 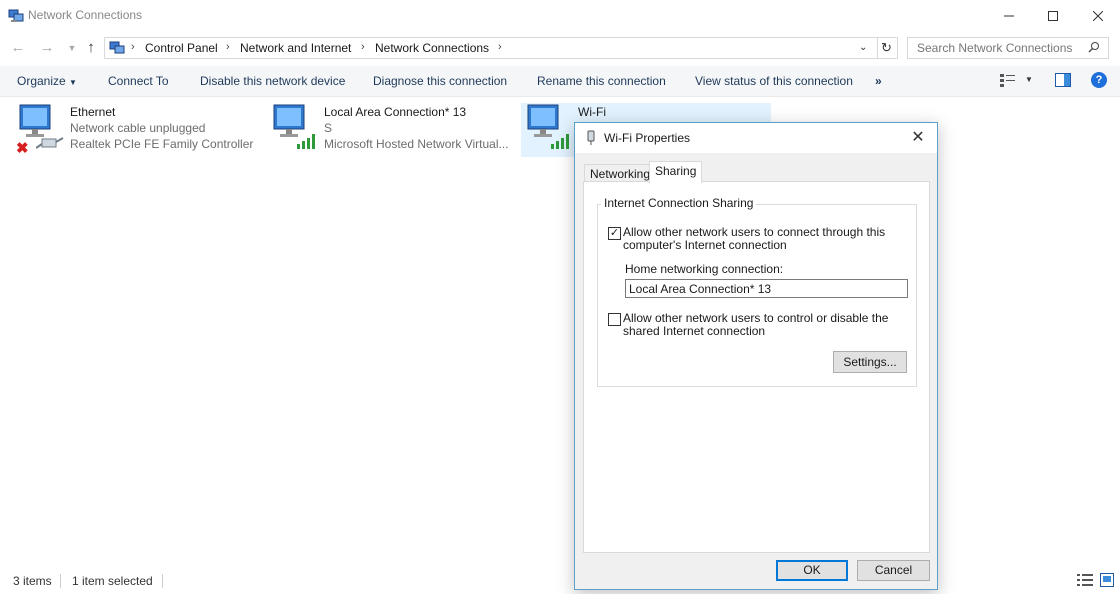 What do you see at coordinates (1029, 79) in the screenshot?
I see `view-options-chevron-icon: ▼` at bounding box center [1029, 79].